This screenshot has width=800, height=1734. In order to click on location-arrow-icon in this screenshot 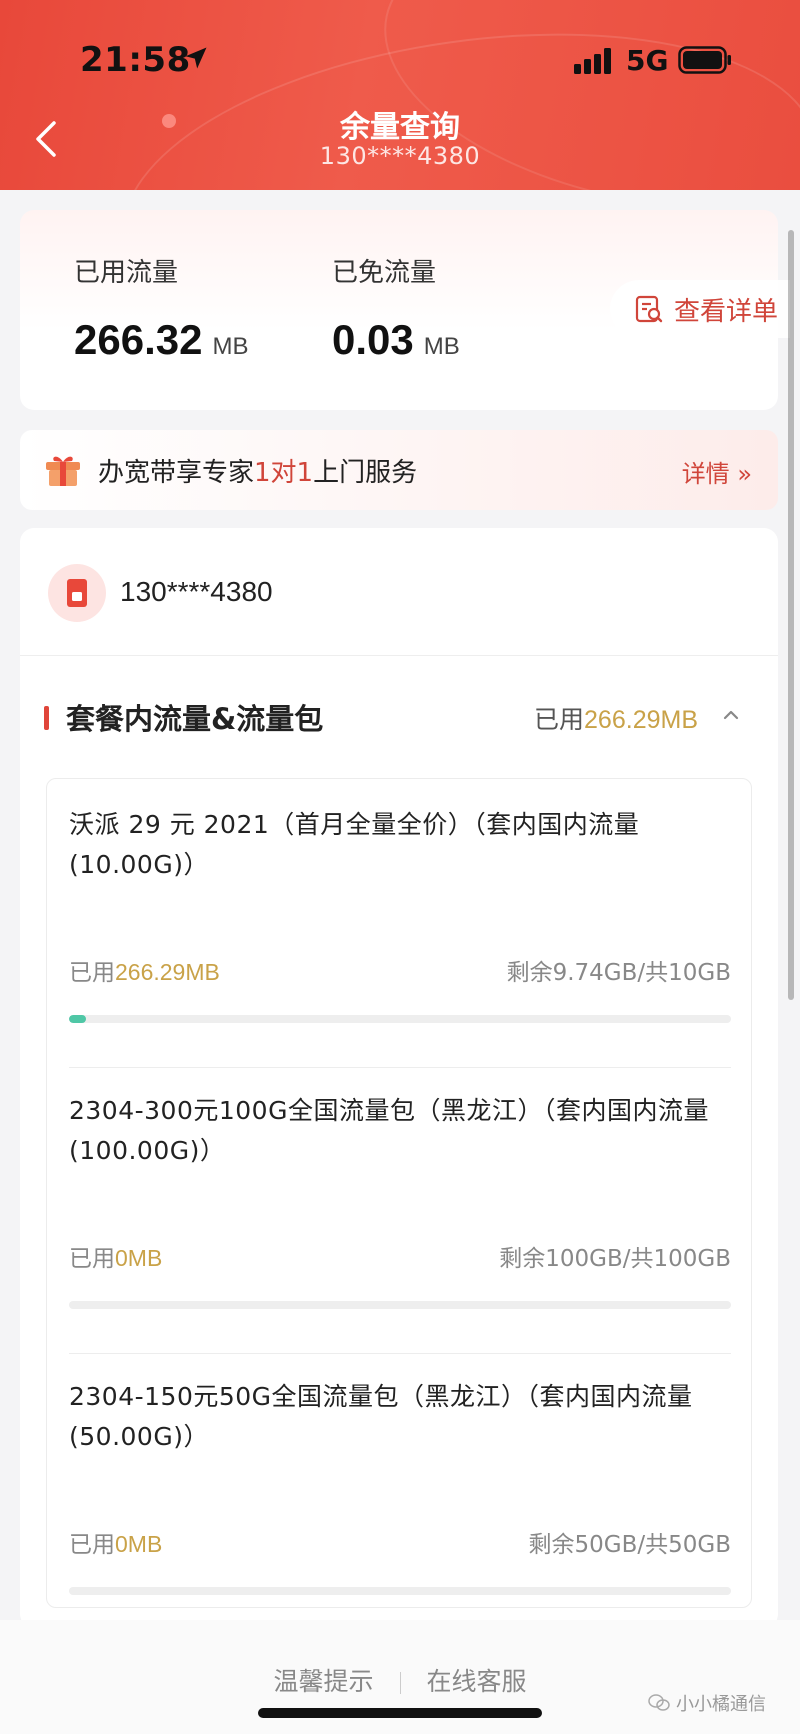, I will do `click(196, 58)`.